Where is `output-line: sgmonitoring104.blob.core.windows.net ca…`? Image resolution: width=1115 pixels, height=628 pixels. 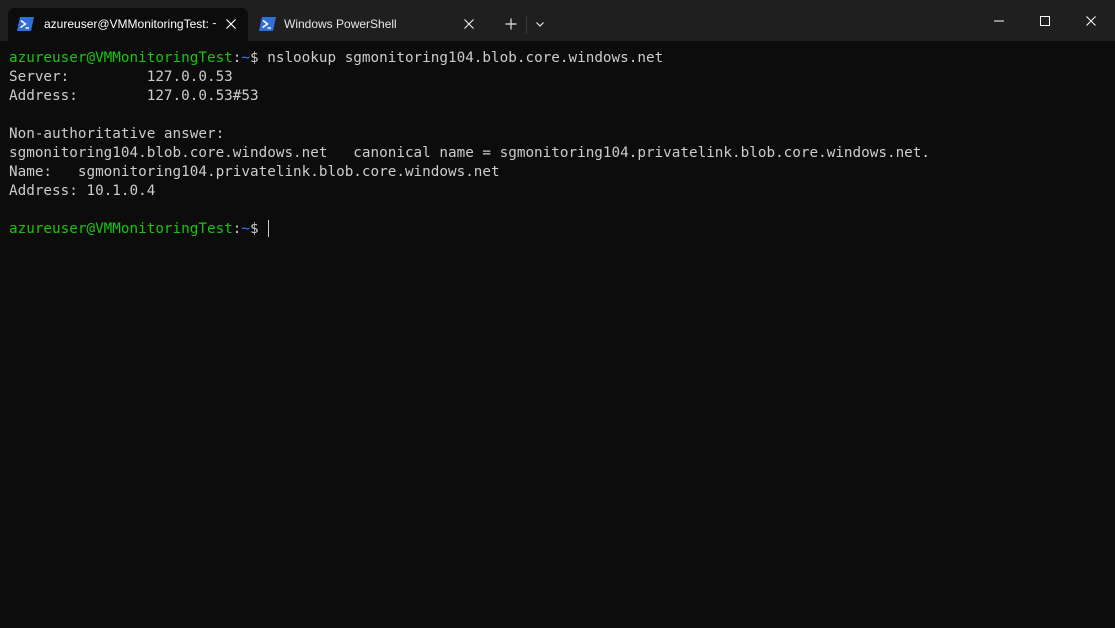
output-line: sgmonitoring104.blob.core.windows.net ca… is located at coordinates (469, 153).